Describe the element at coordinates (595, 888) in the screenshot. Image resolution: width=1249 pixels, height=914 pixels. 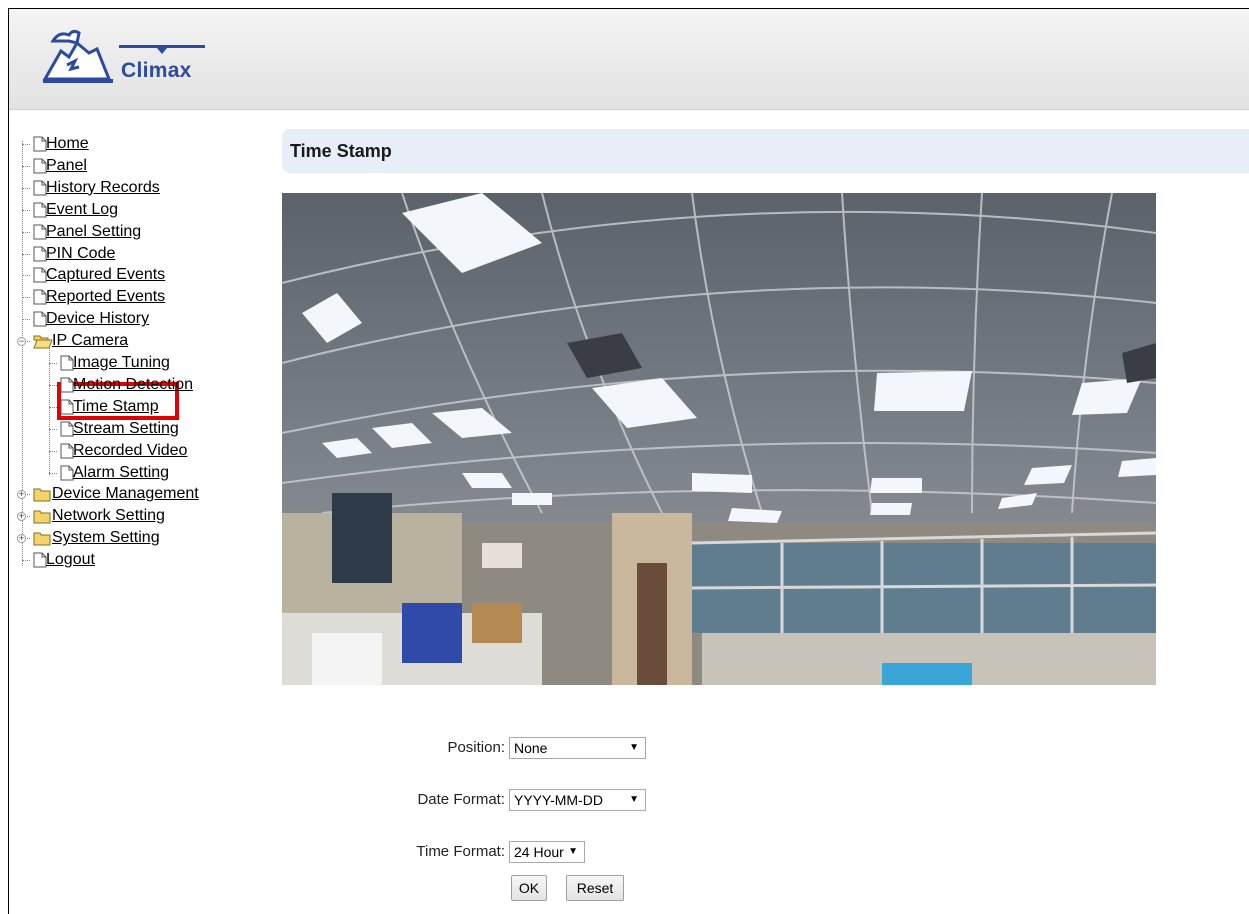
I see `reset-button: Reset` at that location.